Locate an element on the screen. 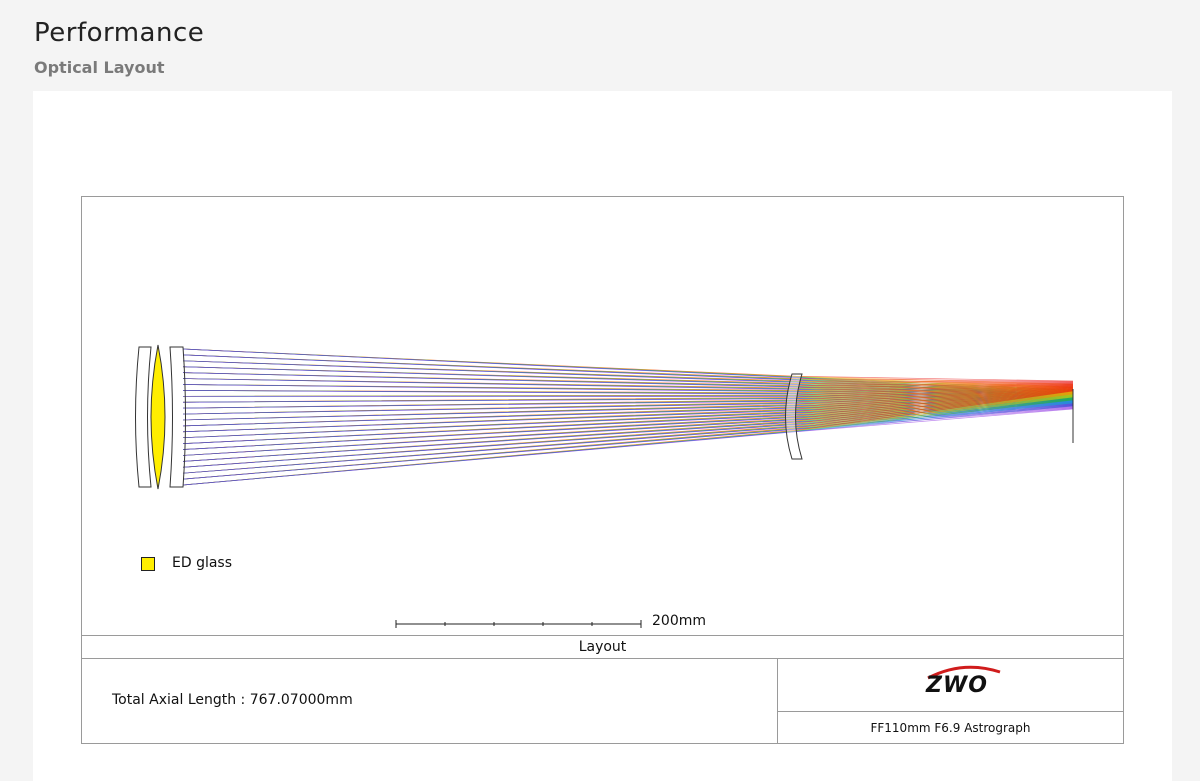  logo-cell: ZWO is located at coordinates (950, 685).